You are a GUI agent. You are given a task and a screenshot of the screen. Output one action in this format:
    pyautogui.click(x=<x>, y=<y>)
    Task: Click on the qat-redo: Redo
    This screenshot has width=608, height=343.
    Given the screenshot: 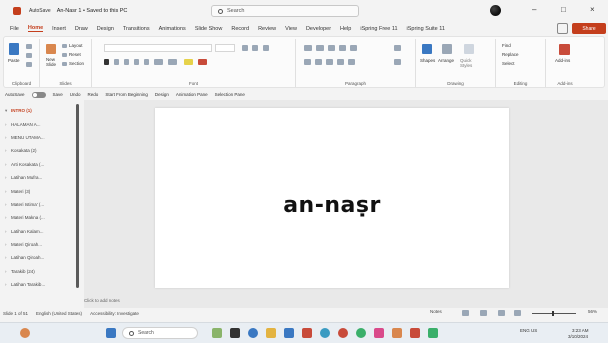 What is the action you would take?
    pyautogui.click(x=93, y=94)
    